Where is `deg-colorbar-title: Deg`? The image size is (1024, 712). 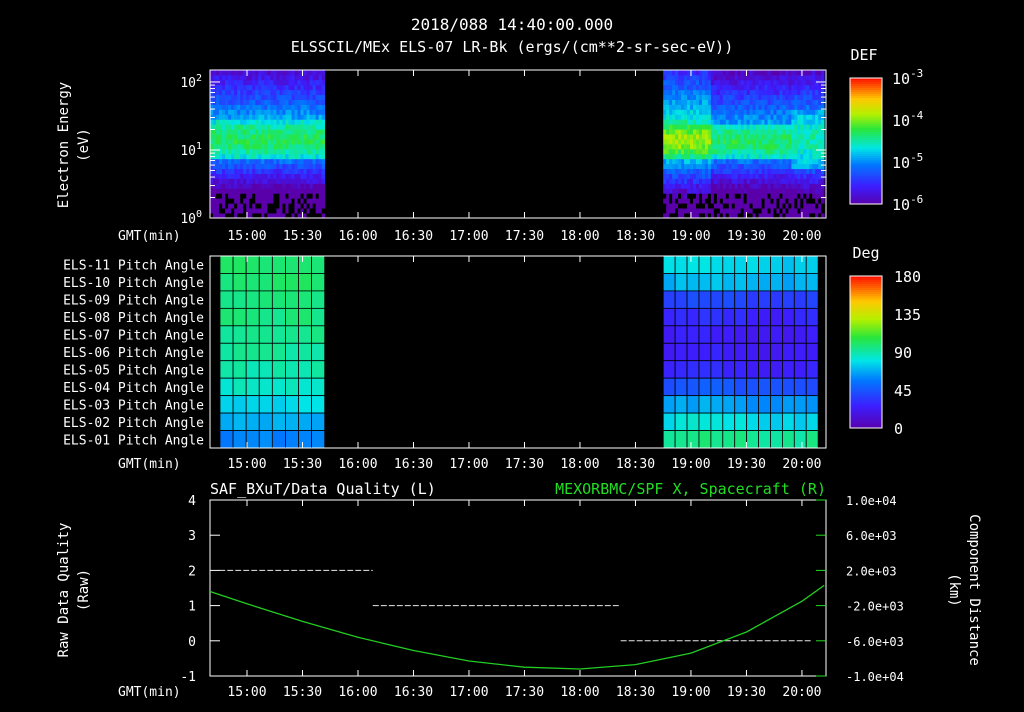
deg-colorbar-title: Deg is located at coordinates (865, 253).